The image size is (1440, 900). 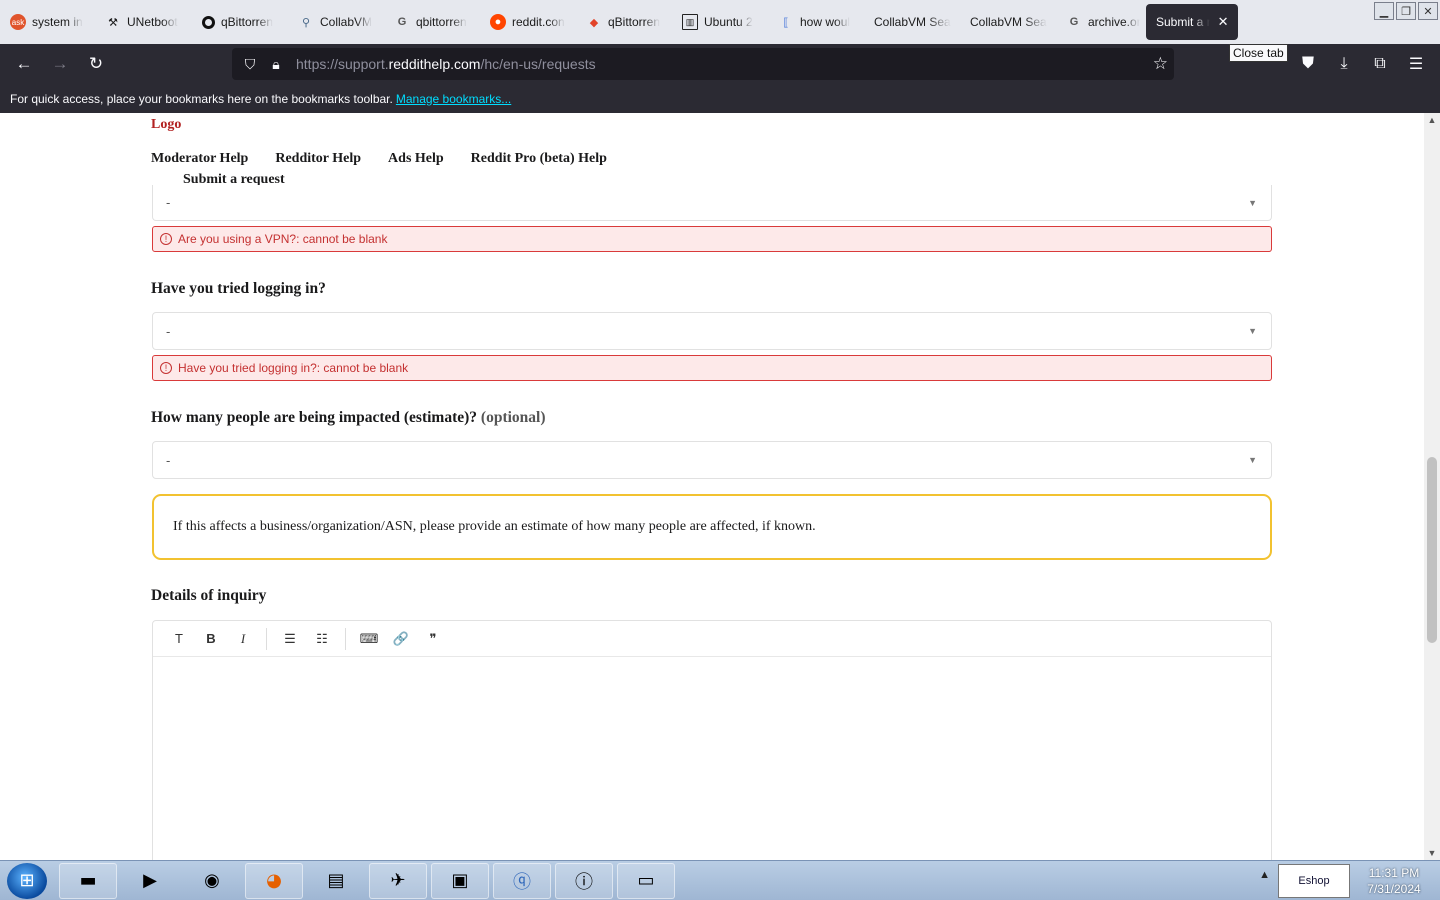 What do you see at coordinates (690, 22) in the screenshot?
I see `columns-icon: ▥` at bounding box center [690, 22].